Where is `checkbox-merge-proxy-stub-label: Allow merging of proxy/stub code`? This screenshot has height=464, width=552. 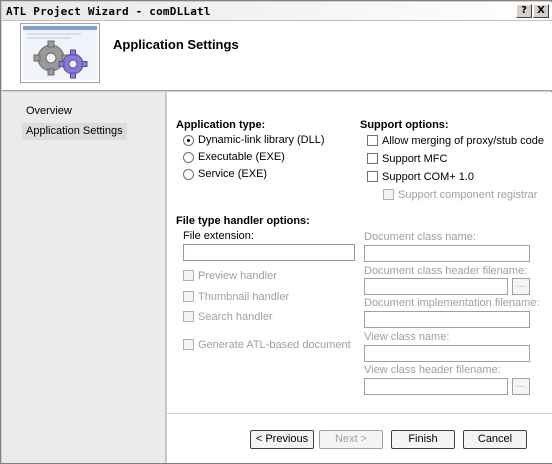 checkbox-merge-proxy-stub-label: Allow merging of proxy/stub code is located at coordinates (463, 141).